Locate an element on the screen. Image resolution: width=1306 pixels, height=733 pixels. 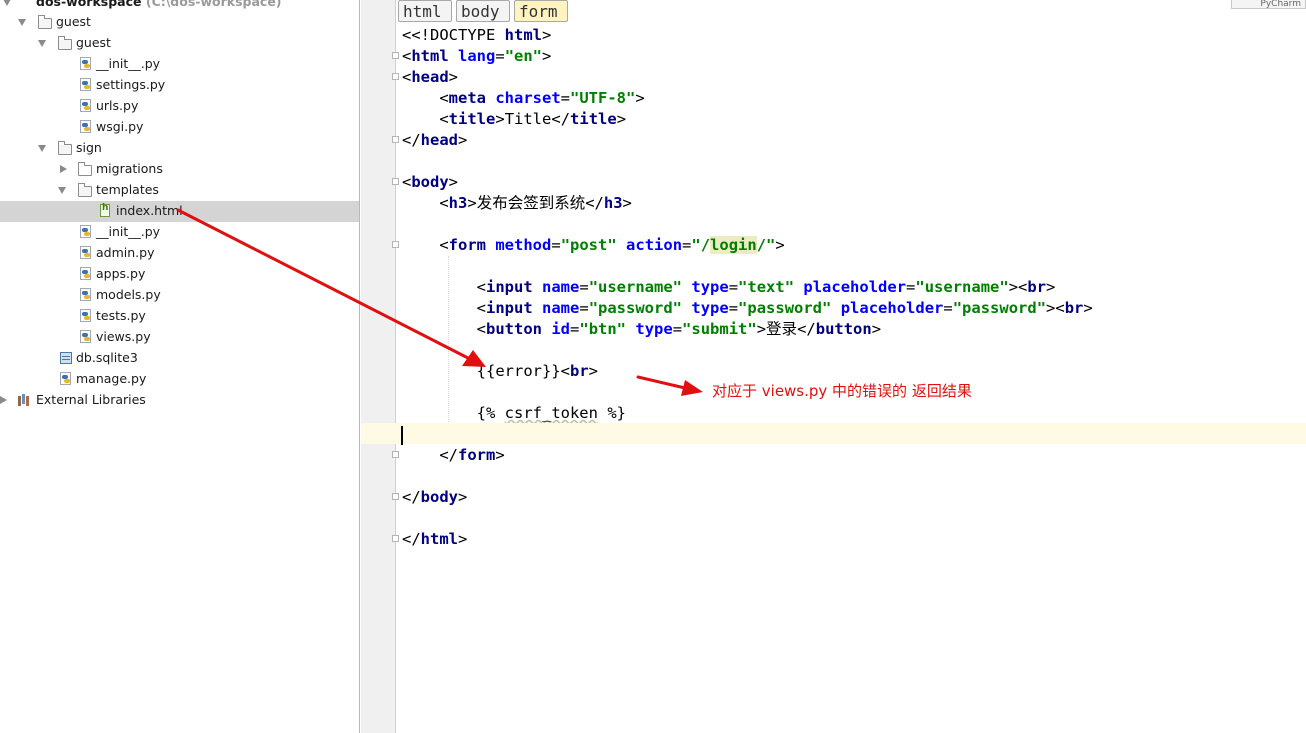
library-icon is located at coordinates (25, 400).